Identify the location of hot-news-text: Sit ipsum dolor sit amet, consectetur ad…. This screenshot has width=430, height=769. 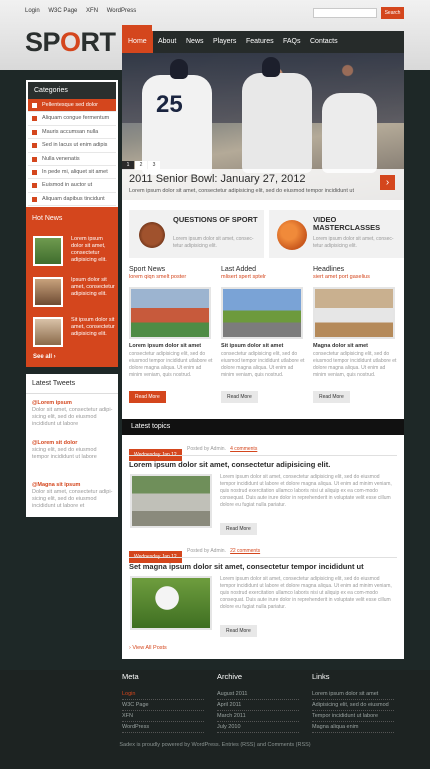
(93, 327).